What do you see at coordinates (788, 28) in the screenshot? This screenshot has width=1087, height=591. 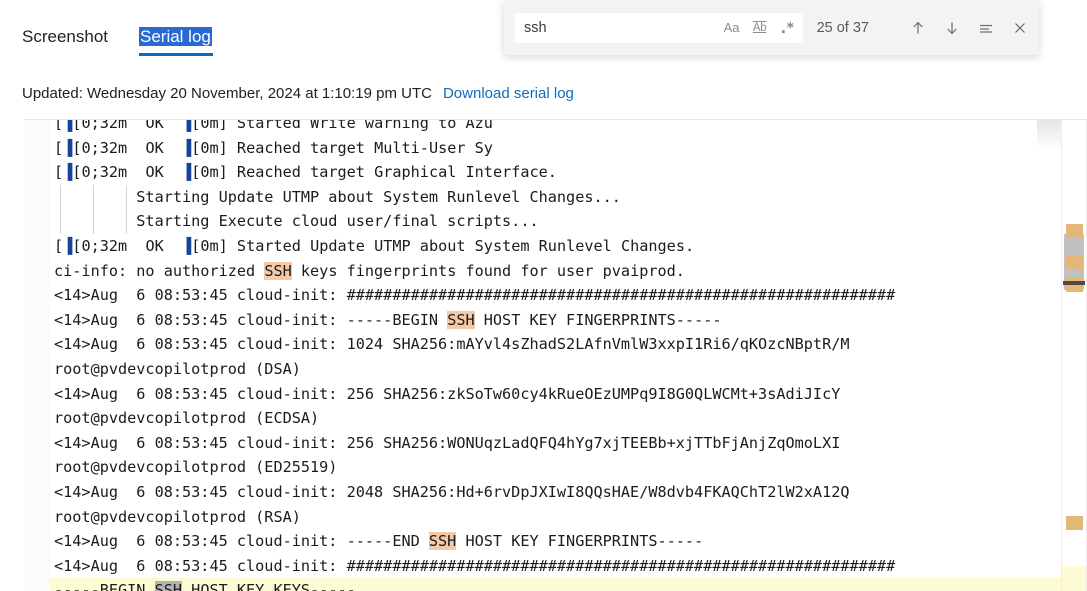 I see `use-regex-icon` at bounding box center [788, 28].